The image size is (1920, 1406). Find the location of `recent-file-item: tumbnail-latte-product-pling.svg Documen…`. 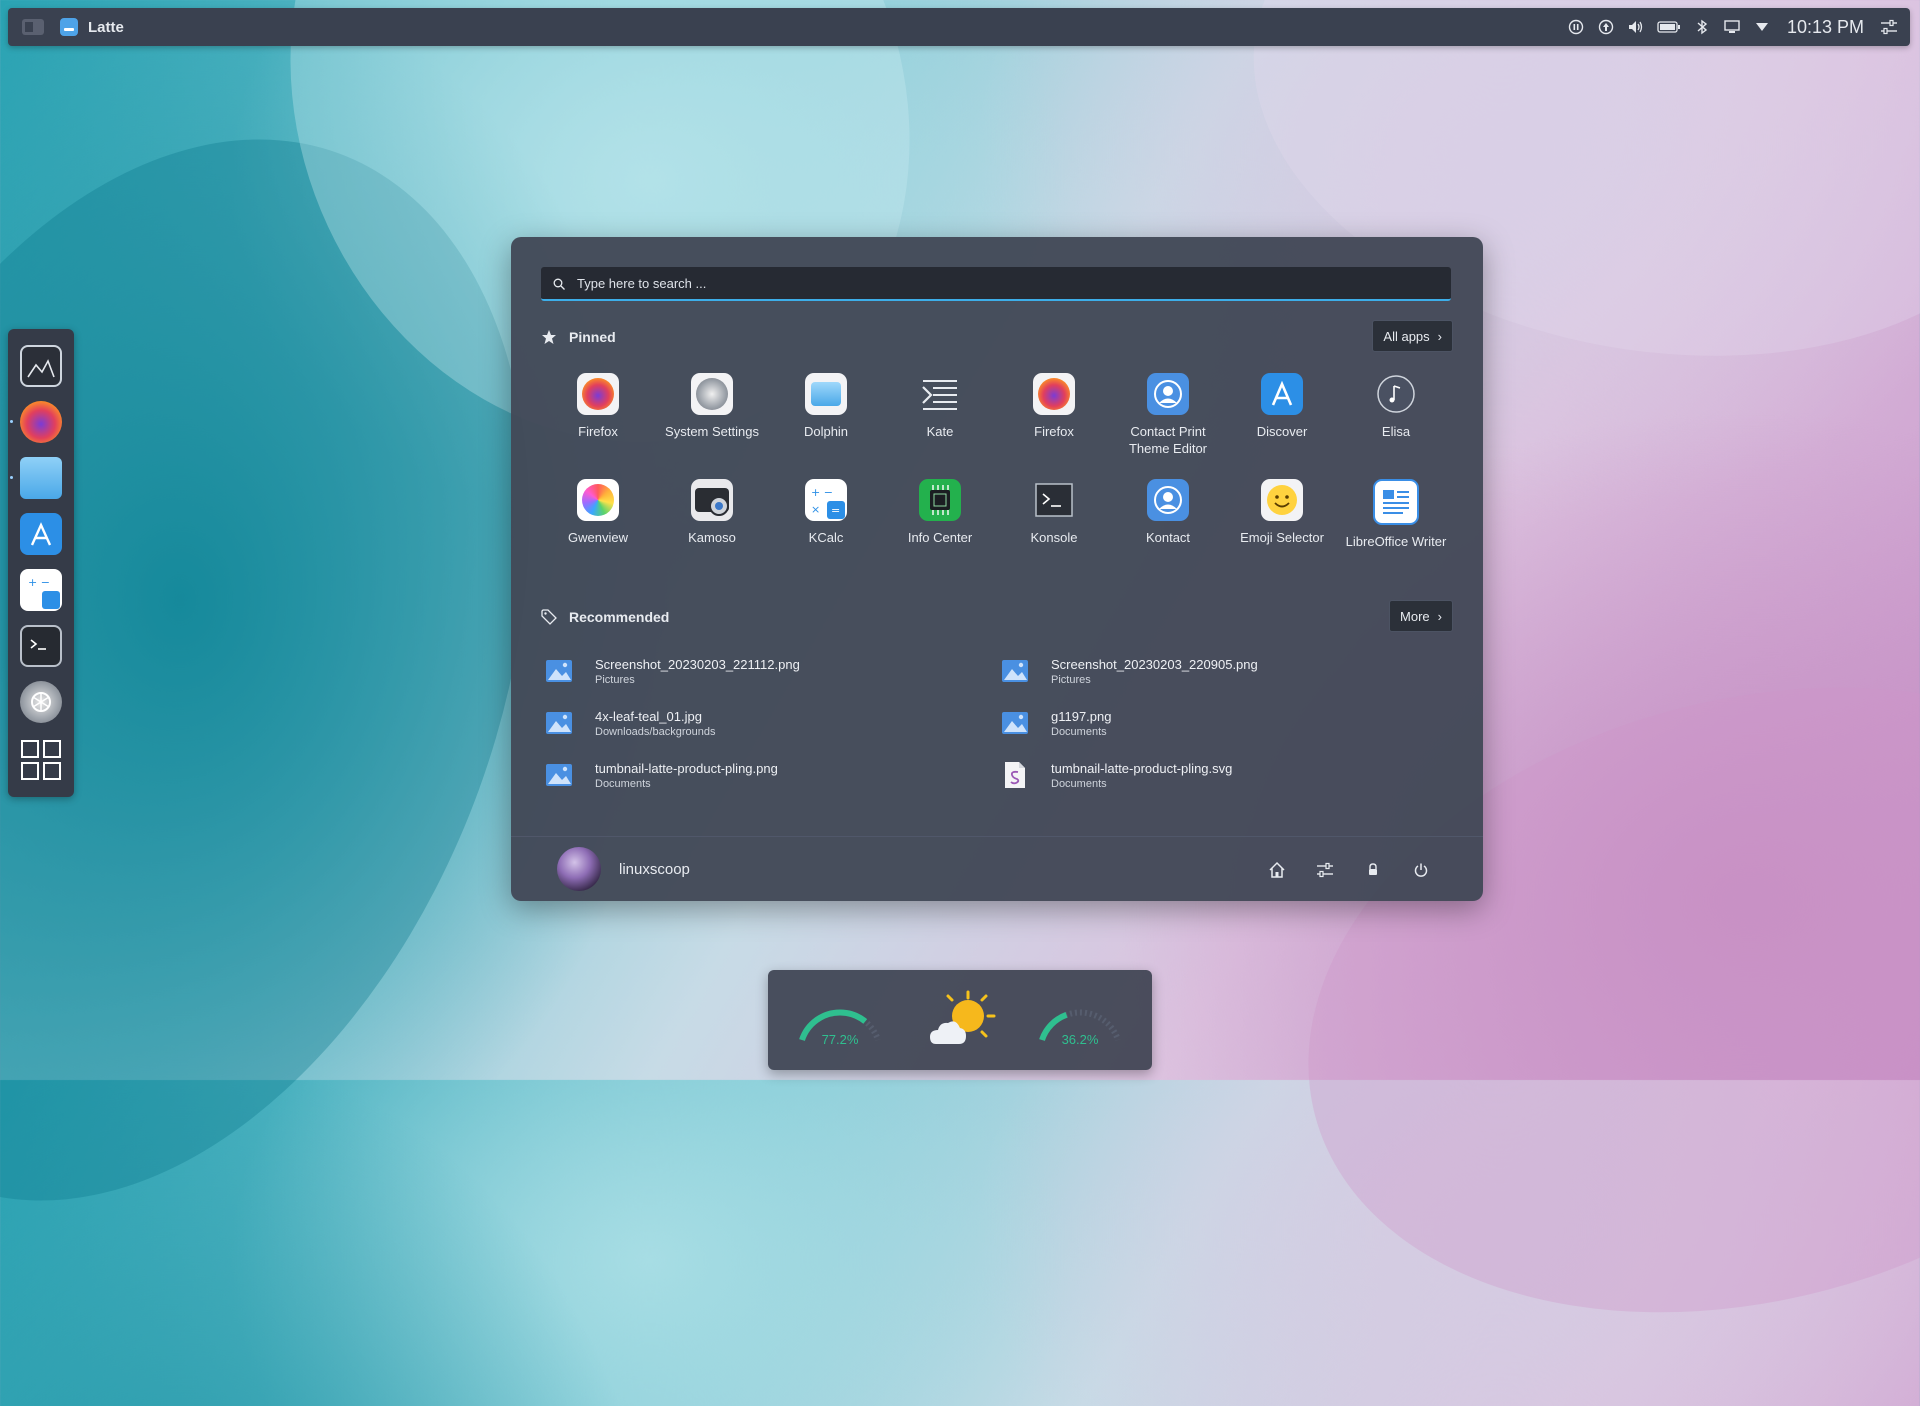

recent-file-item: tumbnail-latte-product-pling.svg Documen… is located at coordinates (1217, 775).